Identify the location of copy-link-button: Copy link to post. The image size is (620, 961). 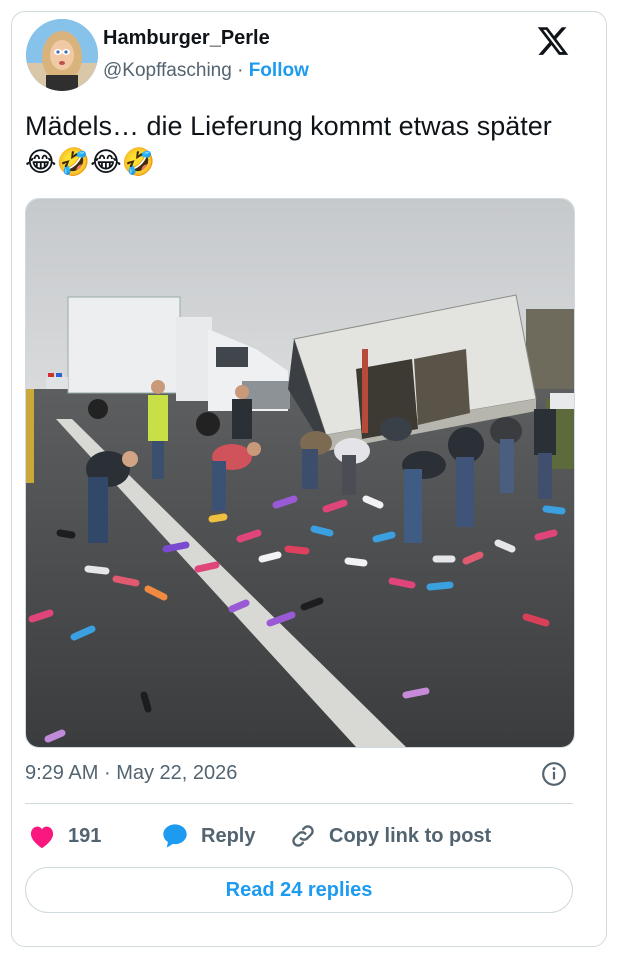
(390, 836).